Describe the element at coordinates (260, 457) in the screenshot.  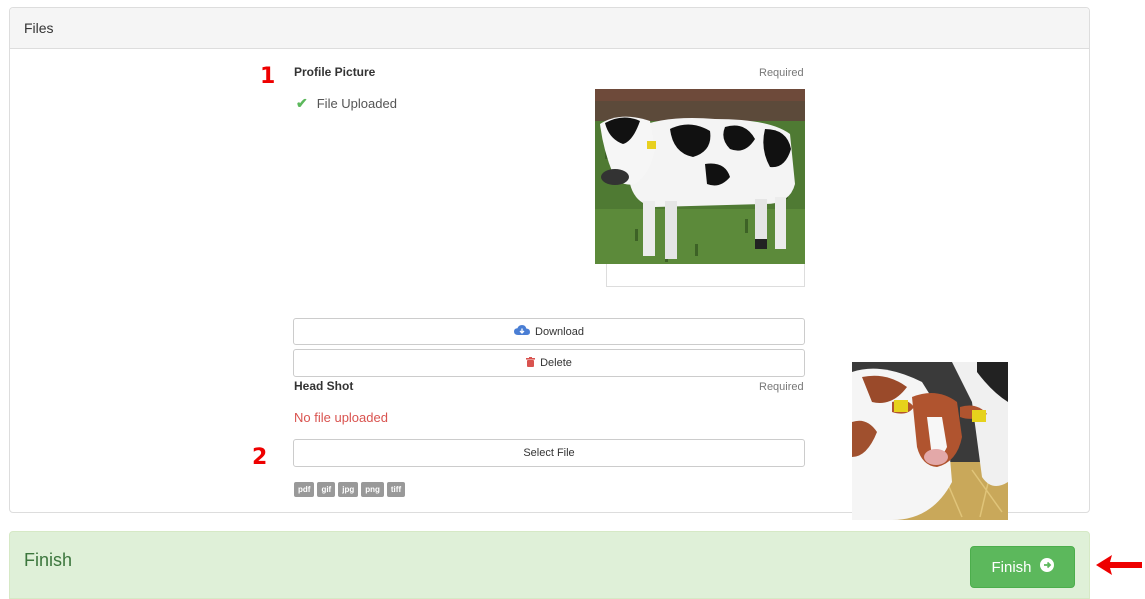
I see `annotation-marker-2: 2` at that location.